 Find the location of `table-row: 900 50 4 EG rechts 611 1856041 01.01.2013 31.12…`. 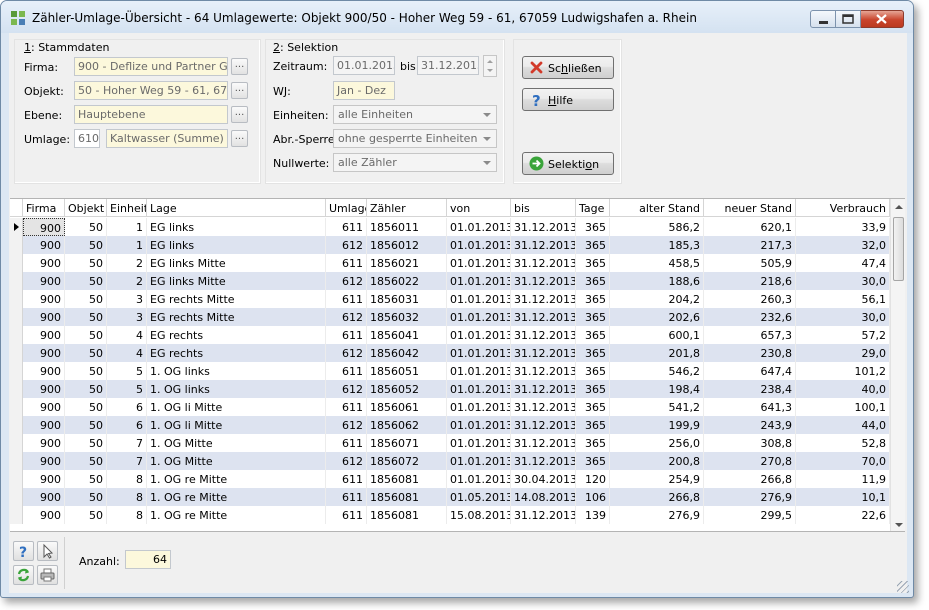

table-row: 900 50 4 EG rechts 611 1856041 01.01.2013 31.12… is located at coordinates (450, 335).